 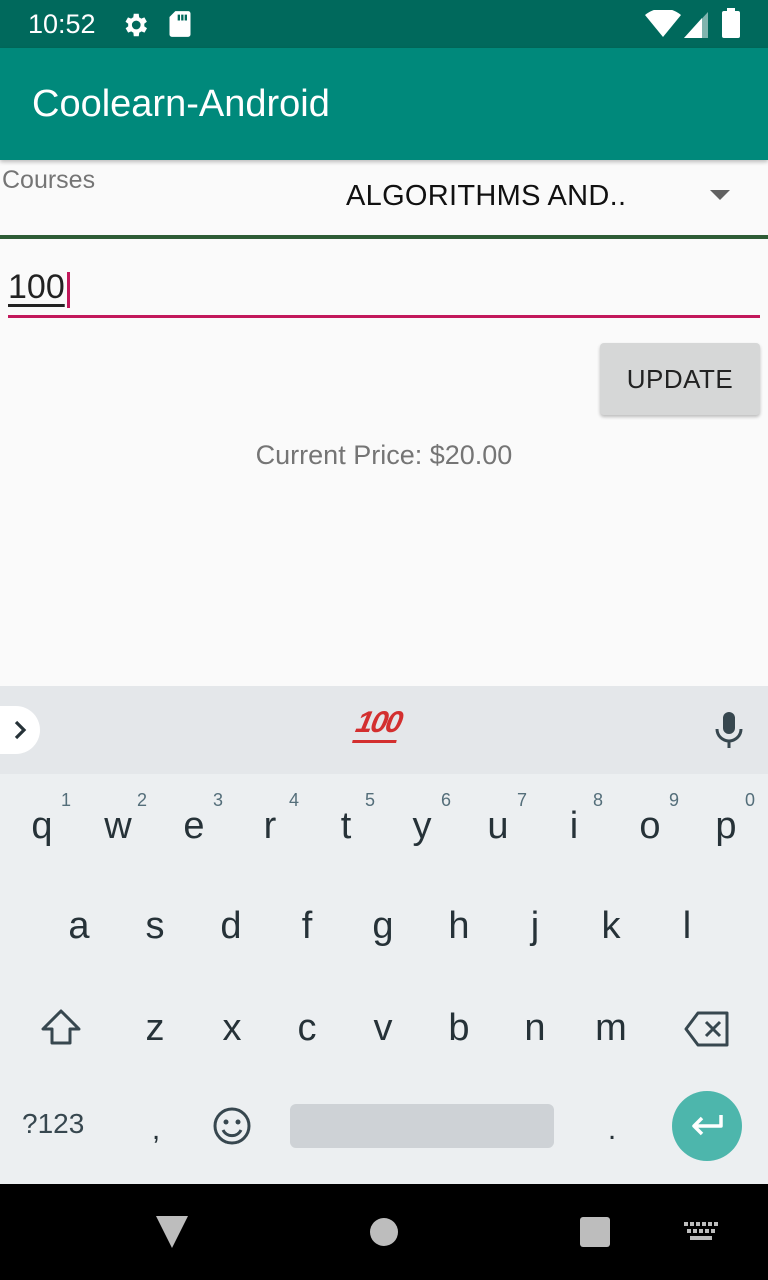 What do you see at coordinates (232, 1126) in the screenshot?
I see `emoji-key-icon` at bounding box center [232, 1126].